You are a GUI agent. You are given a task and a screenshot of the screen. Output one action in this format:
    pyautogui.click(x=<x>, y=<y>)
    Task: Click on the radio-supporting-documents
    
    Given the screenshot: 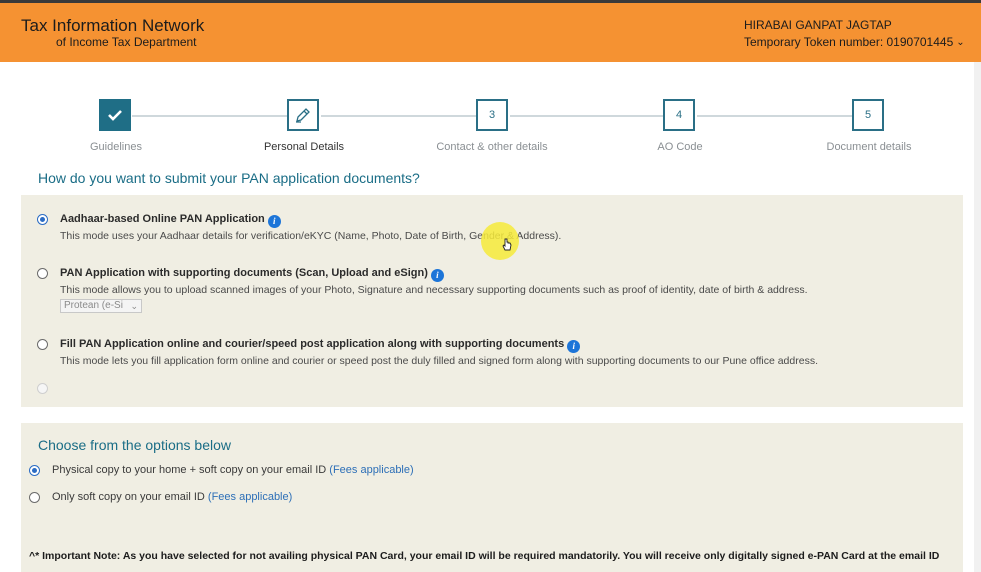 What is the action you would take?
    pyautogui.click(x=42, y=273)
    